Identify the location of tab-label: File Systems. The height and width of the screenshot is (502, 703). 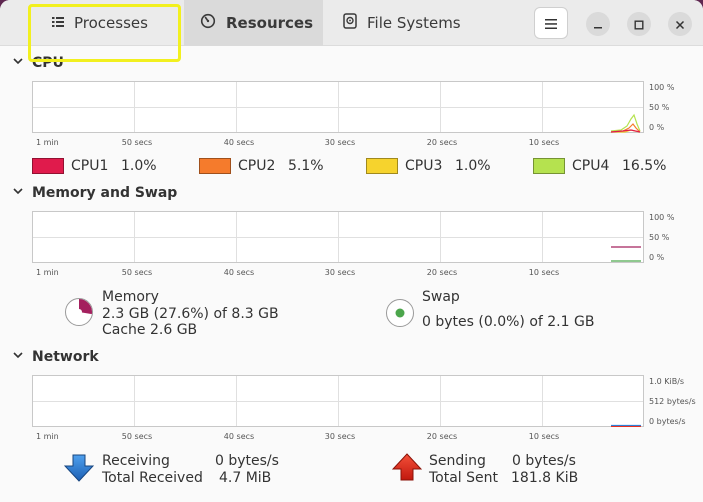
(414, 23).